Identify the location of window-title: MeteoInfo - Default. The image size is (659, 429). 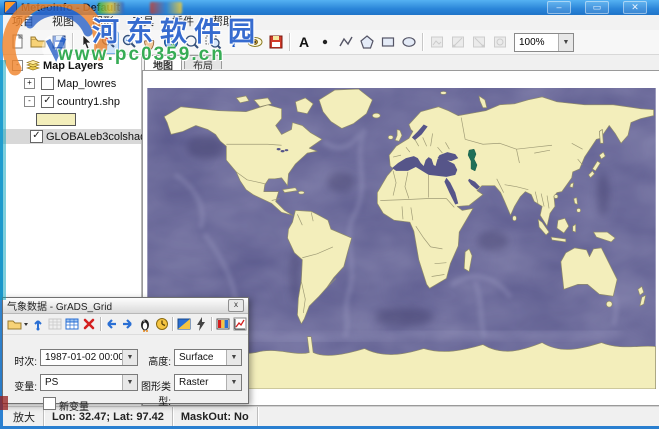
(70, 7).